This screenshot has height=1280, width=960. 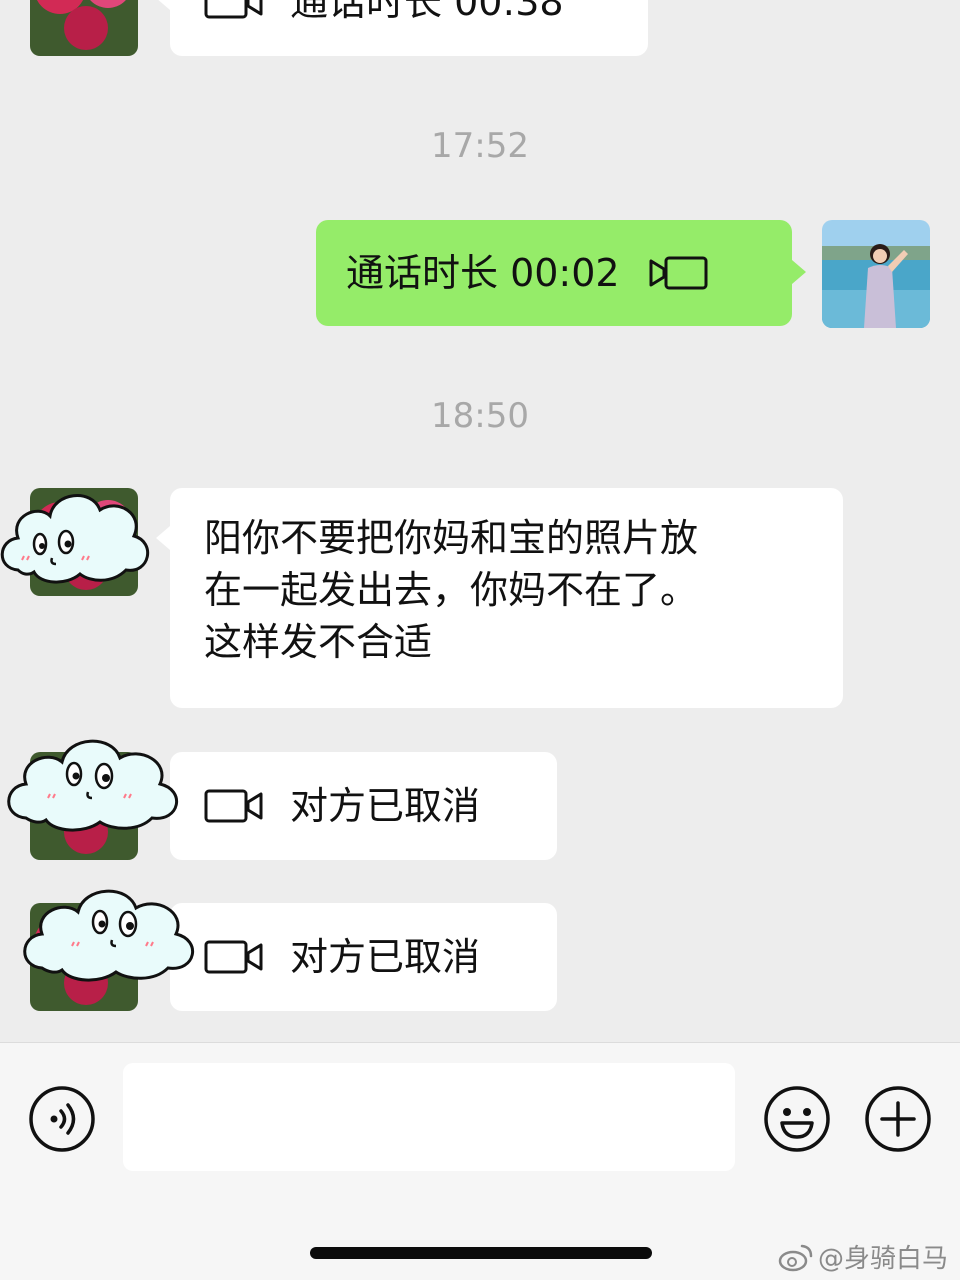 I want to click on video-call-bubble: 通话时长 00:38, so click(x=402, y=28).